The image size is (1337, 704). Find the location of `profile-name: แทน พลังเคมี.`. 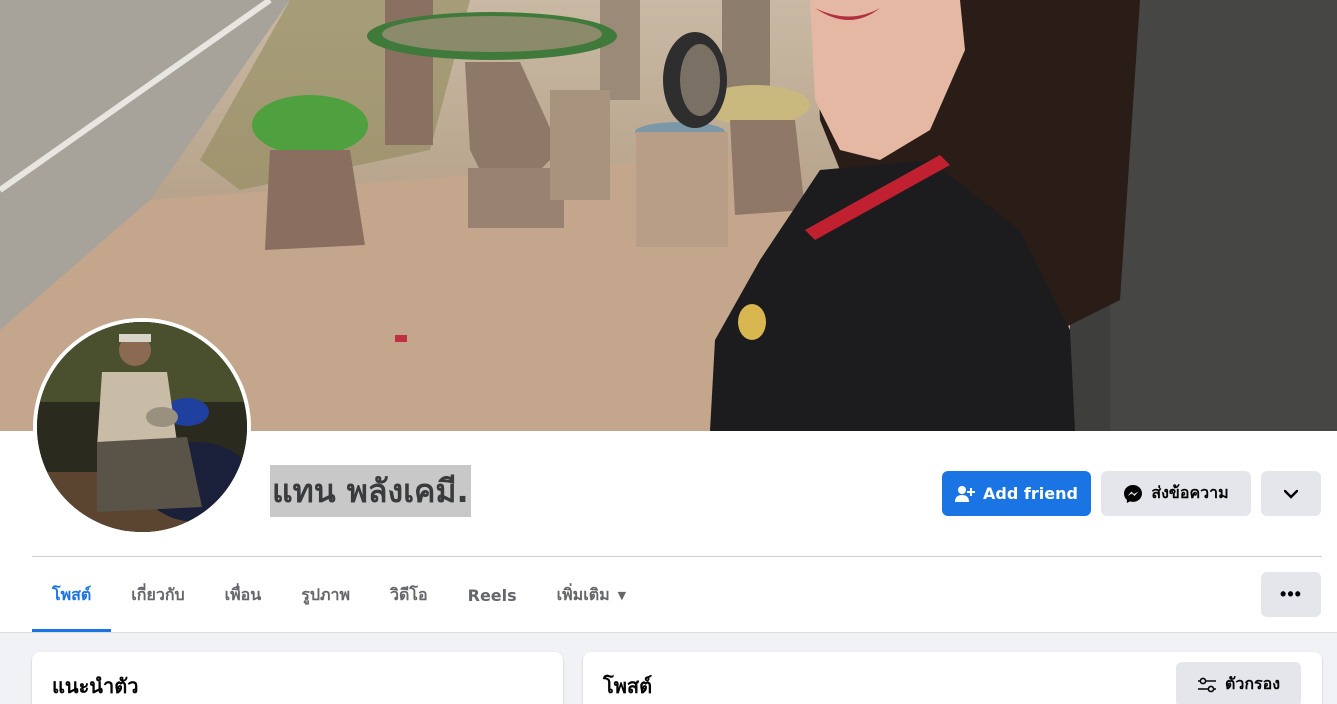

profile-name: แทน พลังเคมี. is located at coordinates (370, 491).